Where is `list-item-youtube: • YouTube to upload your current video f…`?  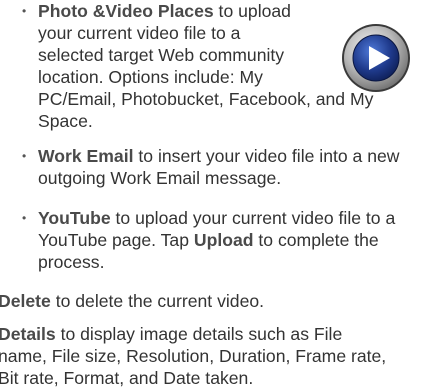
list-item-youtube: • YouTube to upload your current video f… is located at coordinates (209, 240).